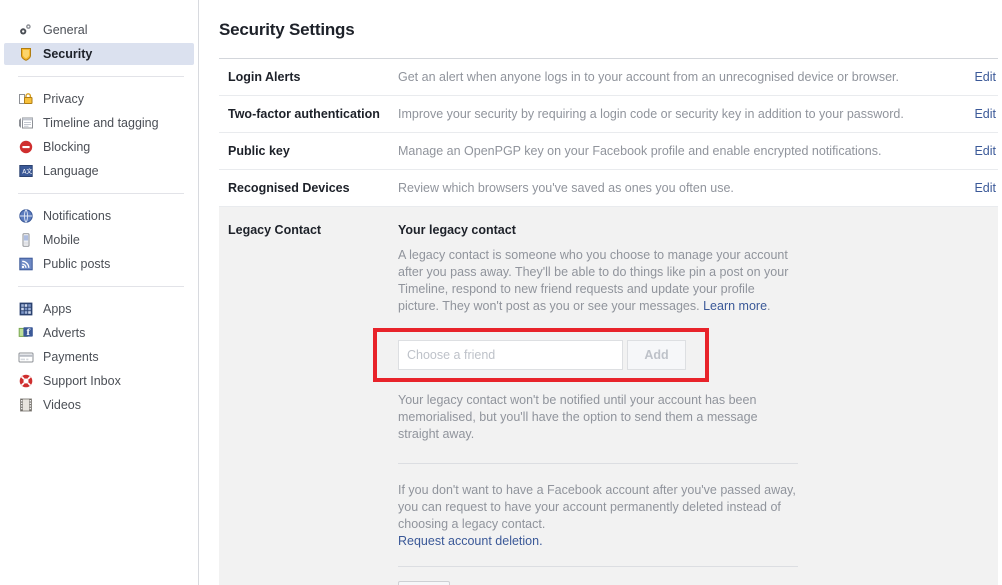 The height and width of the screenshot is (585, 1002). What do you see at coordinates (275, 230) in the screenshot?
I see `legacy-contact-row-label: Legacy Contact` at bounding box center [275, 230].